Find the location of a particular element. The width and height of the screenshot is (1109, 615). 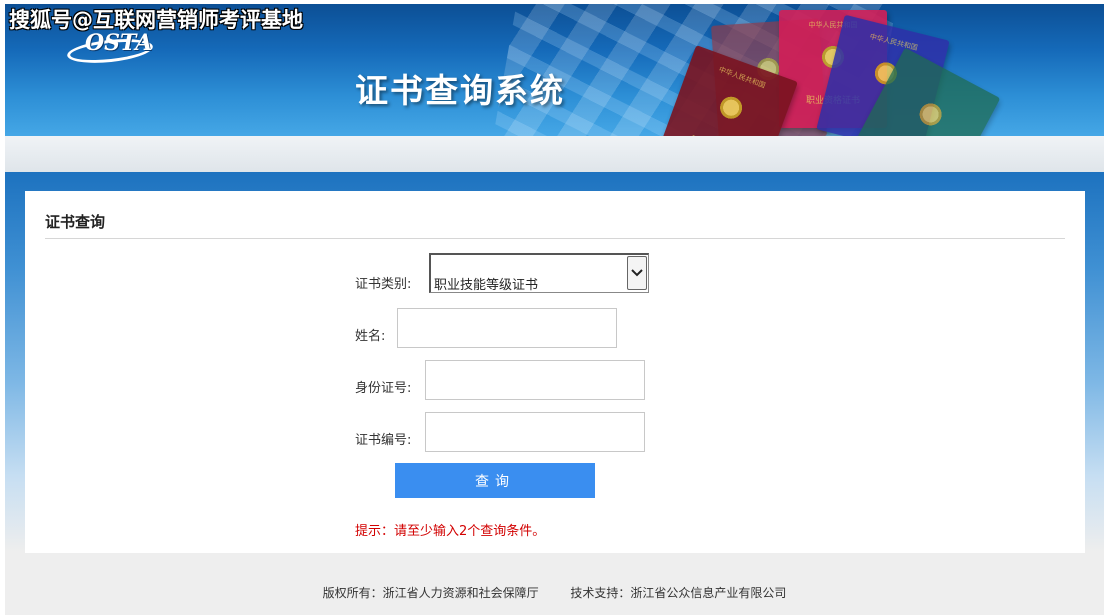

system-title: 证书查询系统 is located at coordinates (460, 90).